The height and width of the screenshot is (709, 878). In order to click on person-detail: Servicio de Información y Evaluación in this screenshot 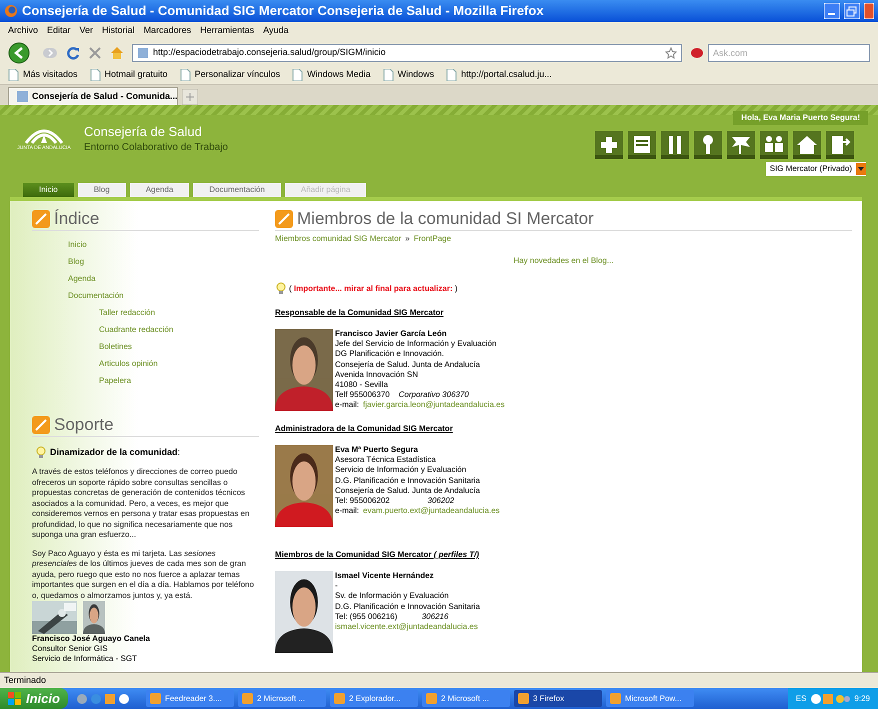, I will do `click(401, 470)`.